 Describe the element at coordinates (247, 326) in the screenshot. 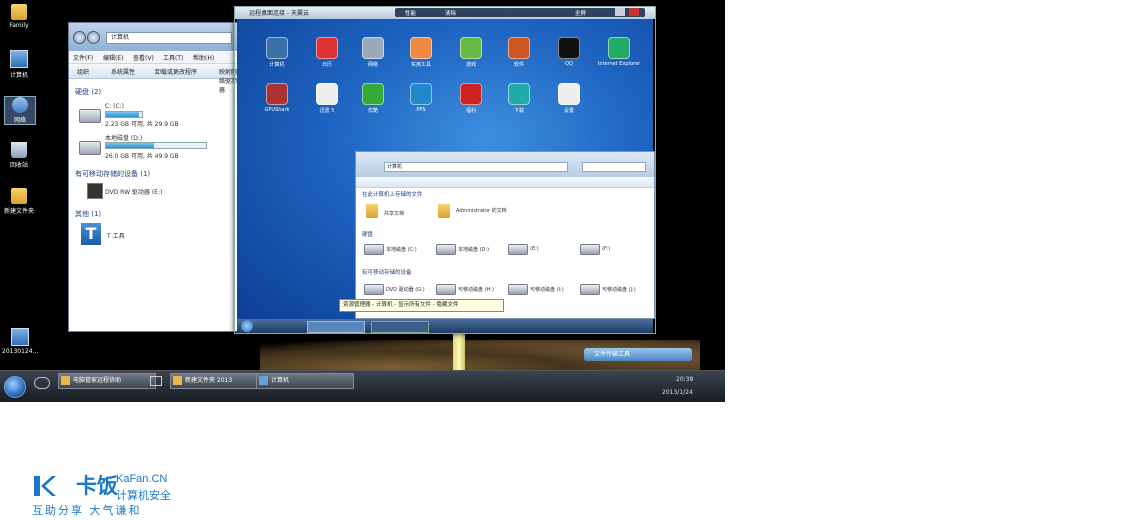

I see `remote-start-button` at that location.